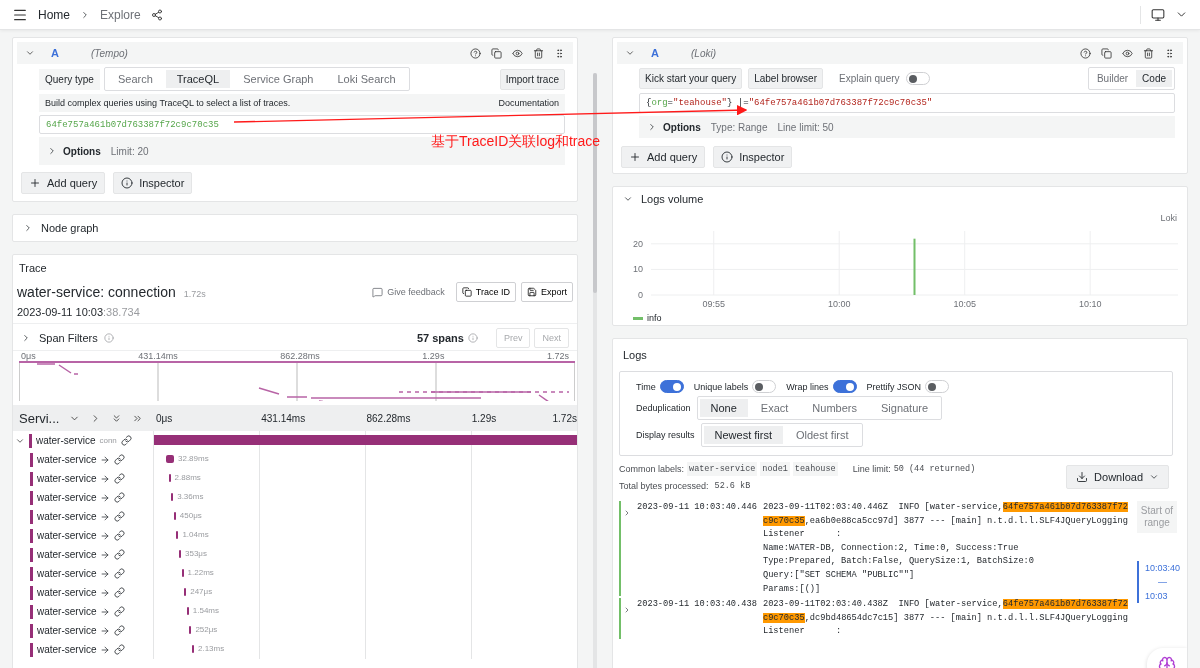 The width and height of the screenshot is (1200, 668). What do you see at coordinates (664, 486) in the screenshot?
I see `bytes-processed-label: Total bytes processed:` at bounding box center [664, 486].